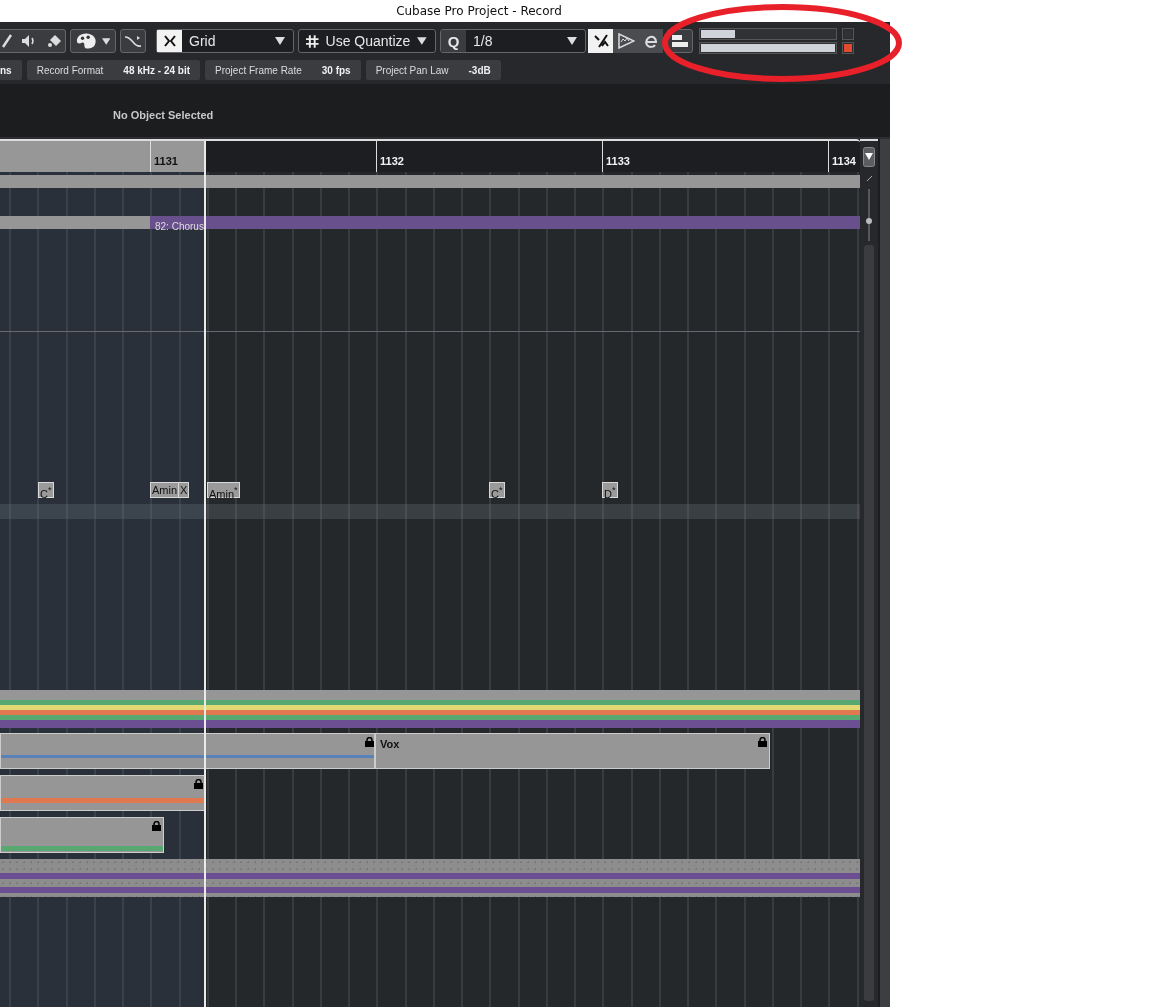 Image resolution: width=1152 pixels, height=1007 pixels. Describe the element at coordinates (70, 70) in the screenshot. I see `status-label: Record Format` at that location.